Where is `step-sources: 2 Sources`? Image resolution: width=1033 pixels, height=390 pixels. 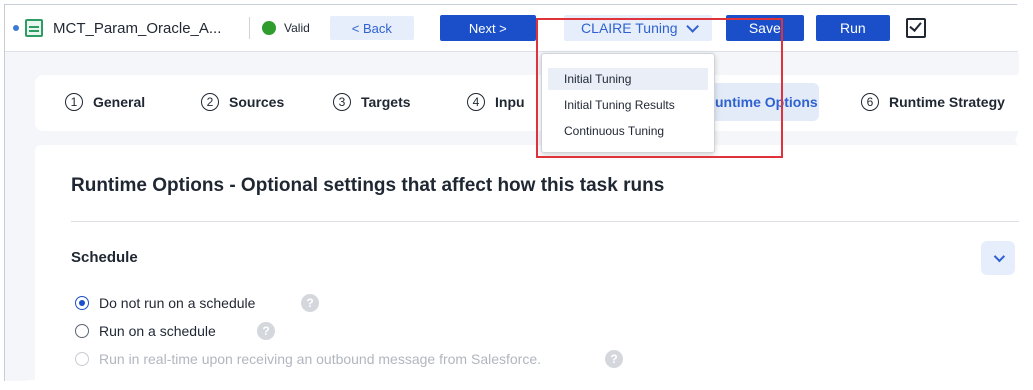
step-sources: 2 Sources is located at coordinates (242, 102).